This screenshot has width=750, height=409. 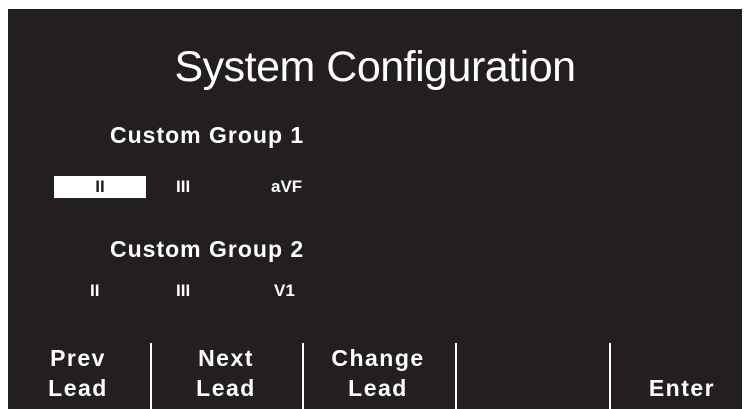 I want to click on softkey-label-line1: Next, so click(x=226, y=358).